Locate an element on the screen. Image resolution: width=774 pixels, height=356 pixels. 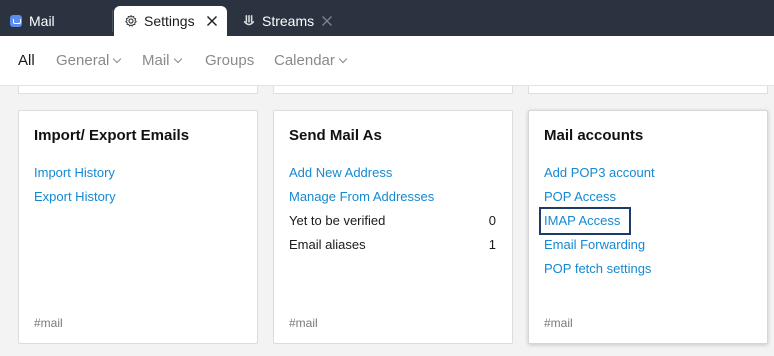
export-history-link: Export History is located at coordinates (75, 196).